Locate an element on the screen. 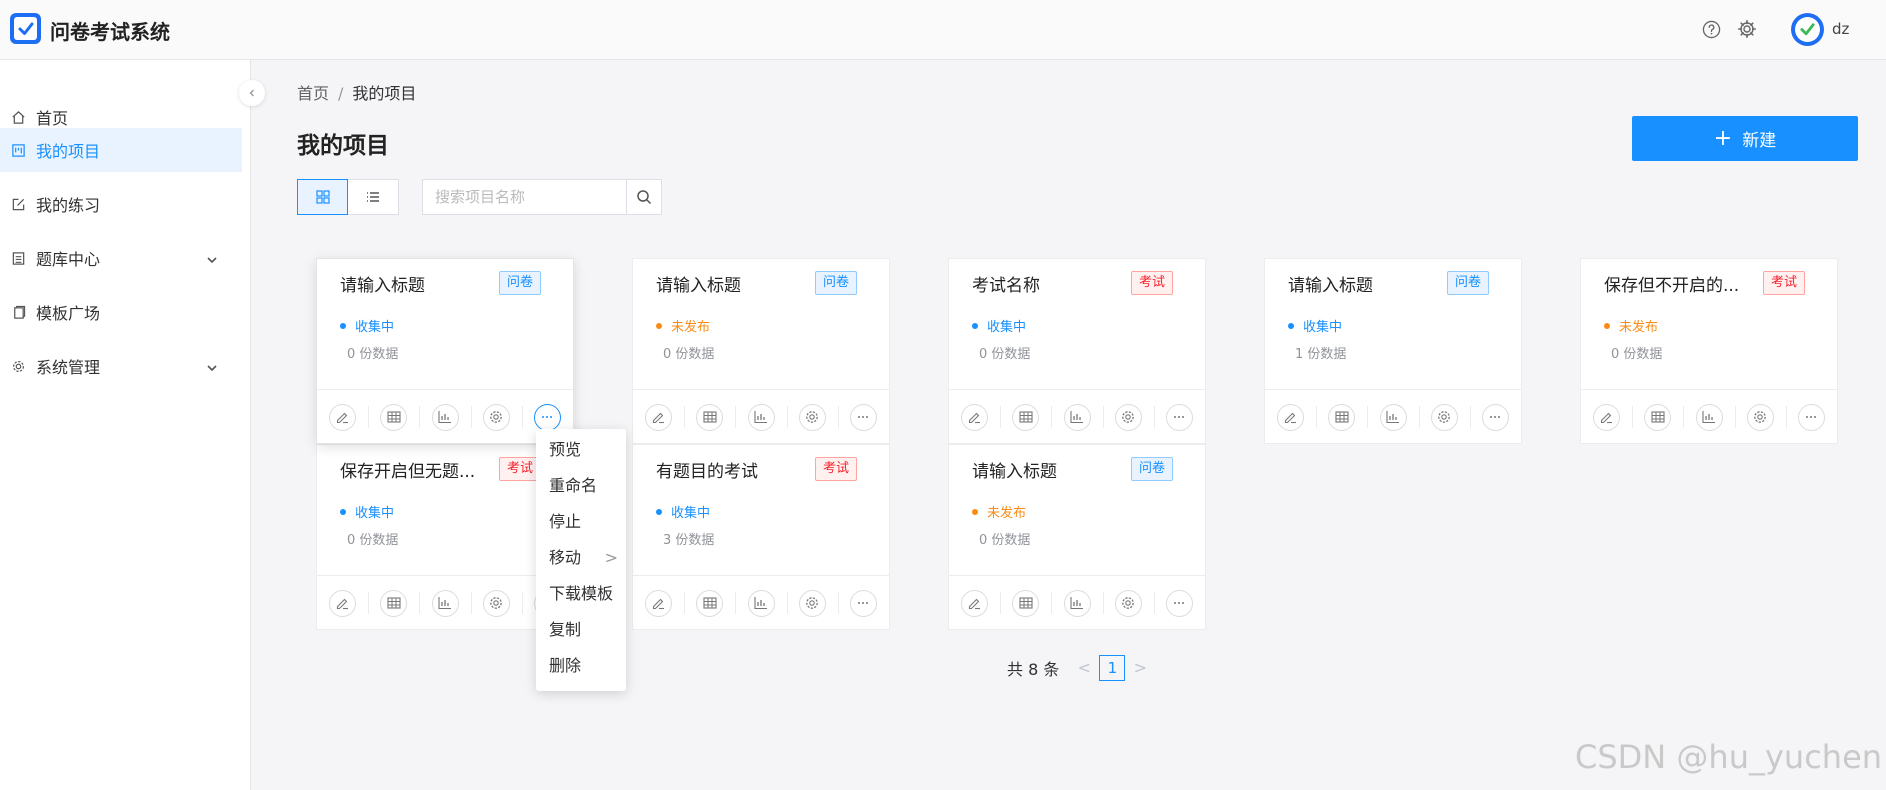  grid-view-button is located at coordinates (322, 197).